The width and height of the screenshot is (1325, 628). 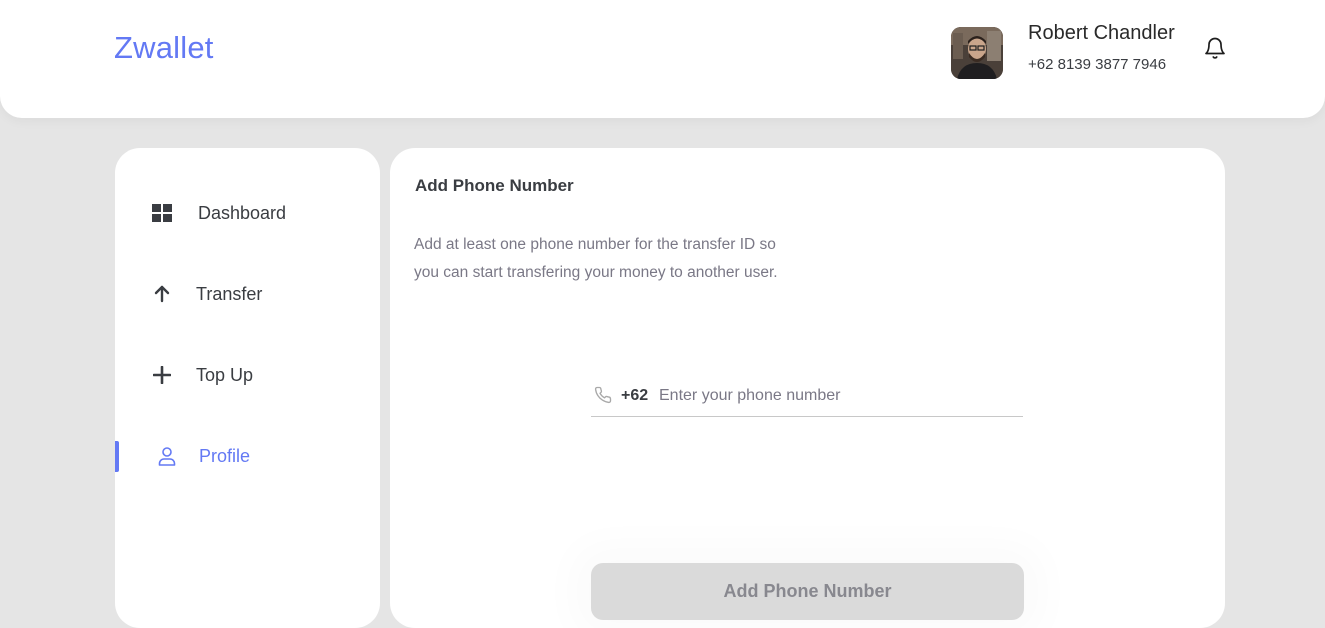 I want to click on phone-number-input, so click(x=834, y=396).